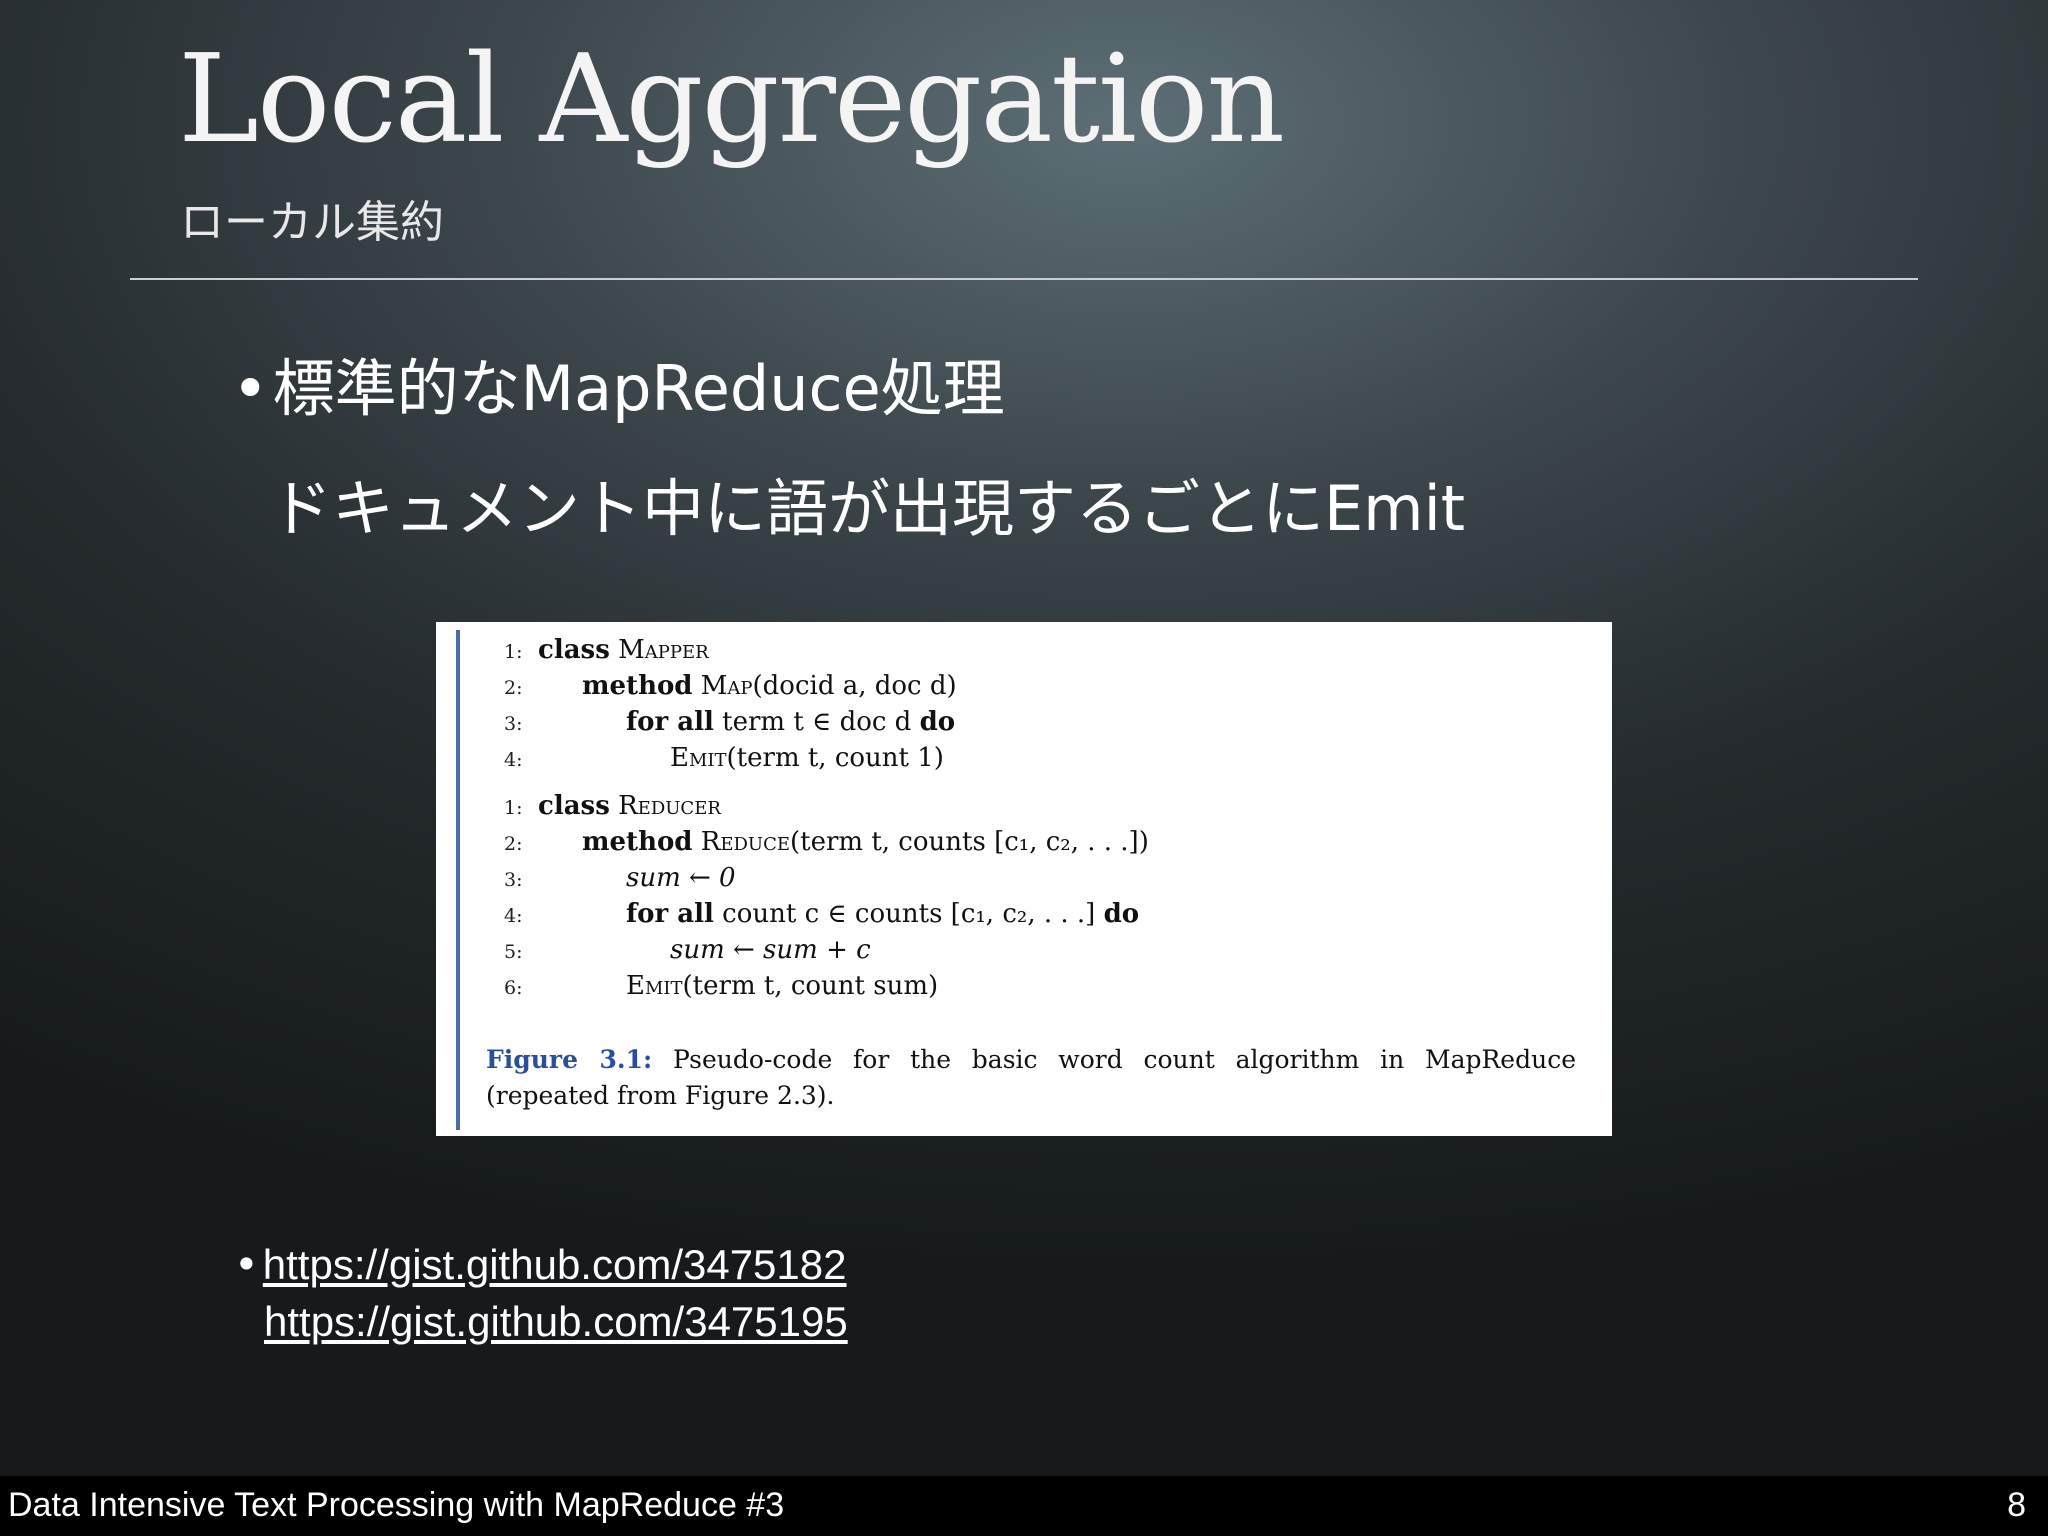 Image resolution: width=2048 pixels, height=1536 pixels. What do you see at coordinates (638, 388) in the screenshot?
I see `bullet-text: 標準的なMapReduce処理` at bounding box center [638, 388].